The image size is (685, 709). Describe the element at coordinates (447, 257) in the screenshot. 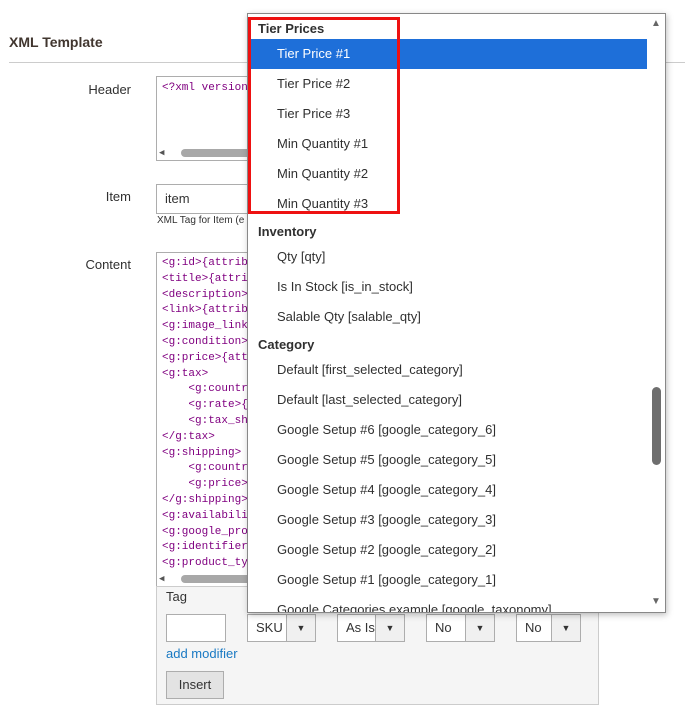

I see `dropdown-option: Qty [qty]` at that location.